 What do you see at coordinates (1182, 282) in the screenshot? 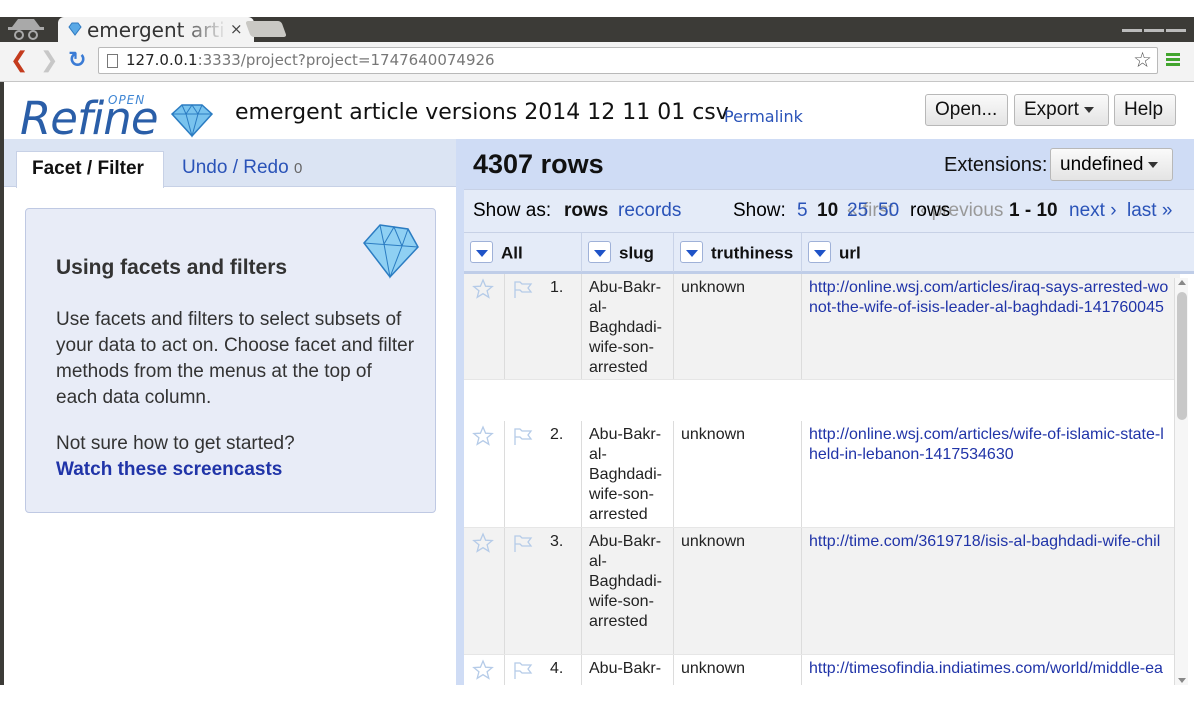
I see `scroll-up-icon` at bounding box center [1182, 282].